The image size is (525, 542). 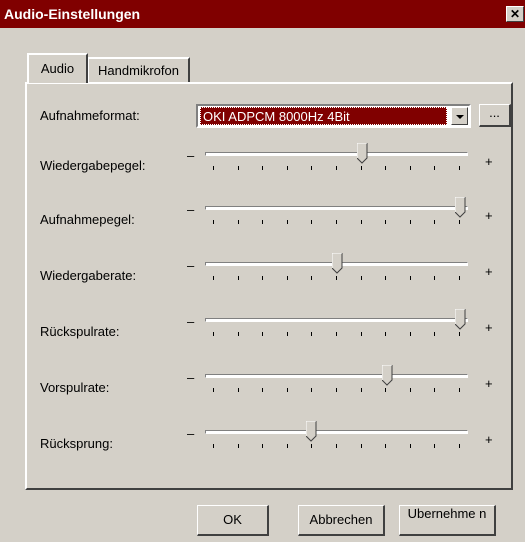 What do you see at coordinates (333, 116) in the screenshot?
I see `aufnahmeformat-dropdown: OKI ADPCM 8000Hz 4Bit` at bounding box center [333, 116].